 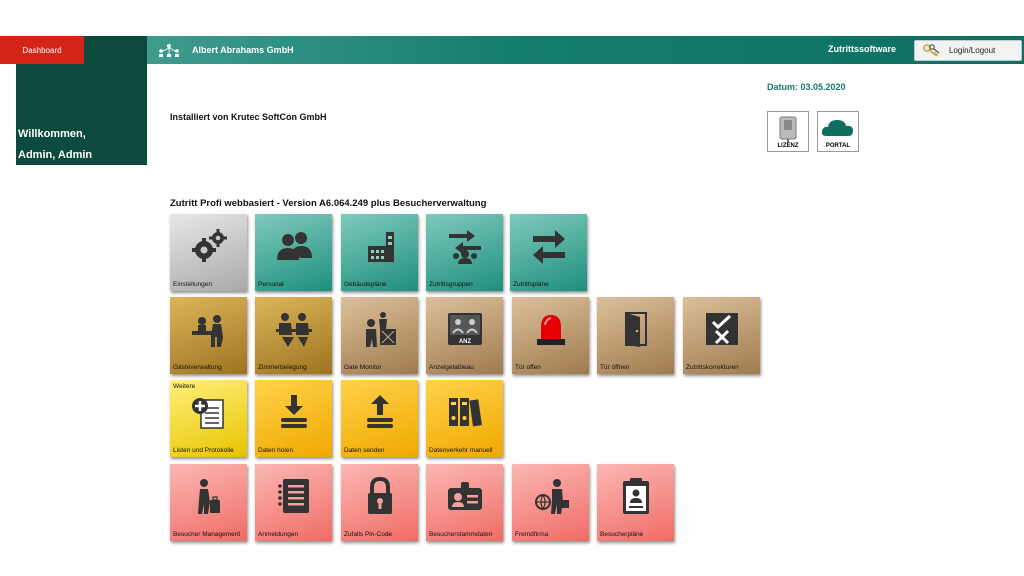 I want to click on tile-label: Listen und Protokolle, so click(x=203, y=450).